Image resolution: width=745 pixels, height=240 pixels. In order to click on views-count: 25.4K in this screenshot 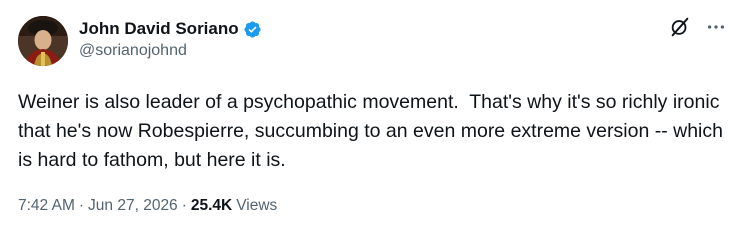, I will do `click(211, 206)`.